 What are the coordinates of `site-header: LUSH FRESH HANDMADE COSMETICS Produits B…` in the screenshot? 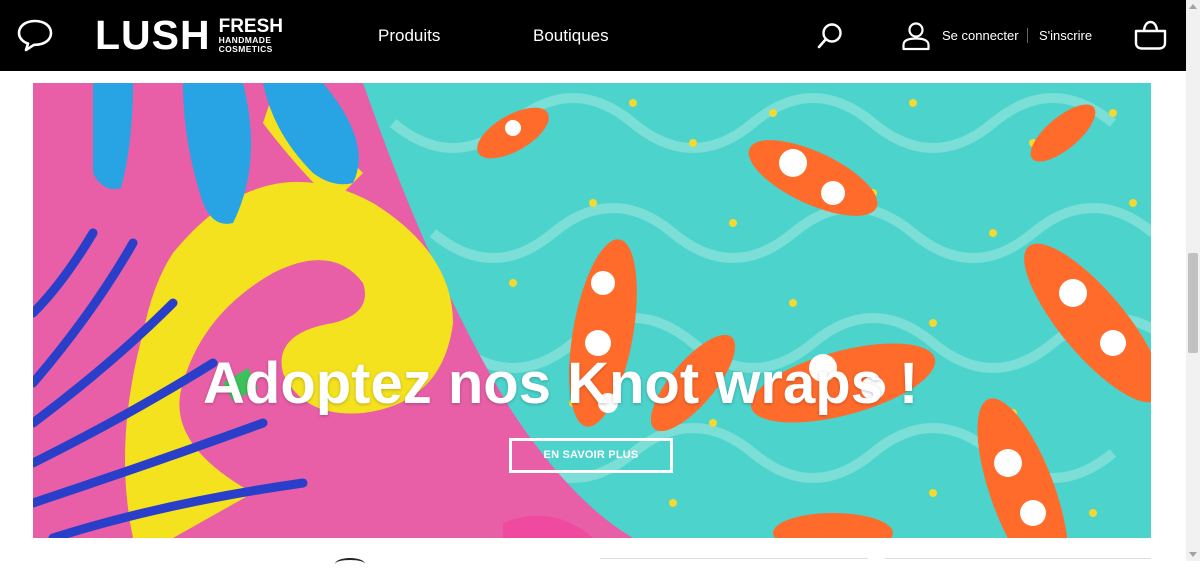 It's located at (593, 35).